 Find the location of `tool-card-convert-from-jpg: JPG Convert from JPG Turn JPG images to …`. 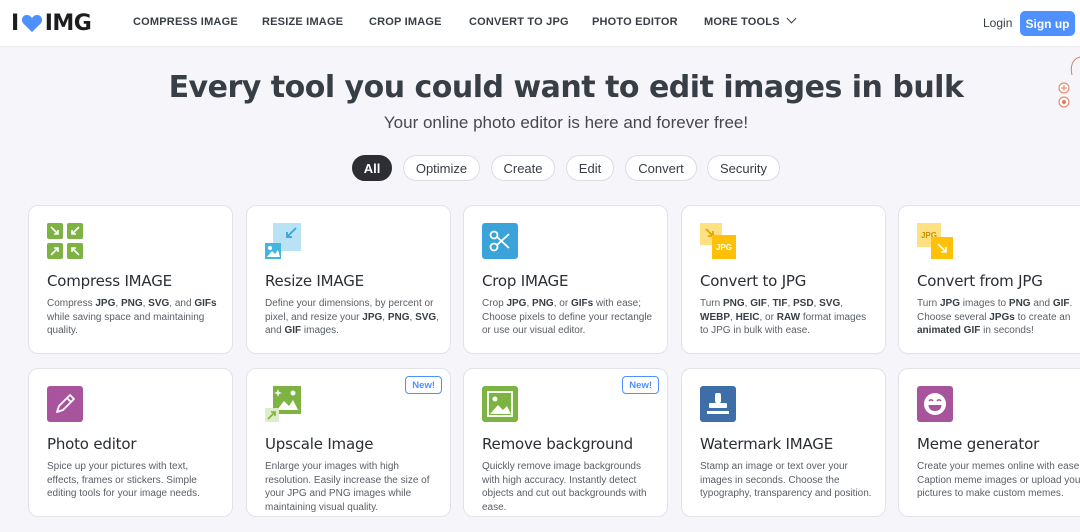

tool-card-convert-from-jpg: JPG Convert from JPG Turn JPG images to … is located at coordinates (989, 279).